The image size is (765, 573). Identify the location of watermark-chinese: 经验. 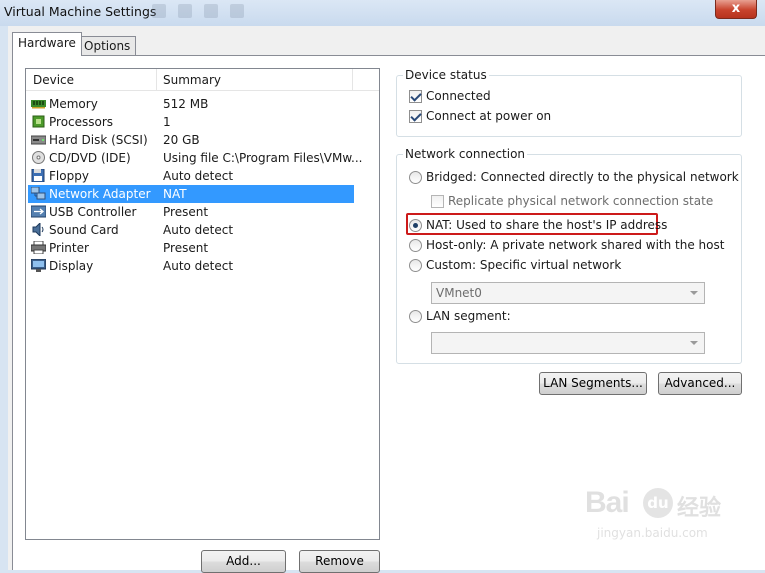
(699, 508).